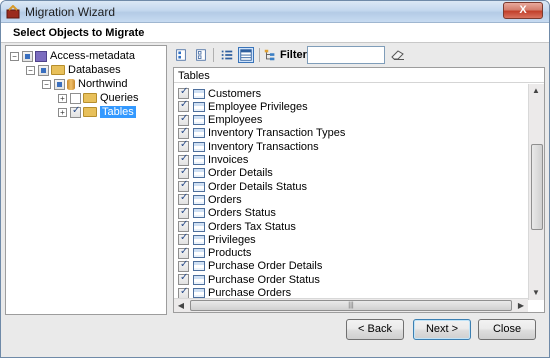  I want to click on filter-label: Filter:, so click(295, 55).